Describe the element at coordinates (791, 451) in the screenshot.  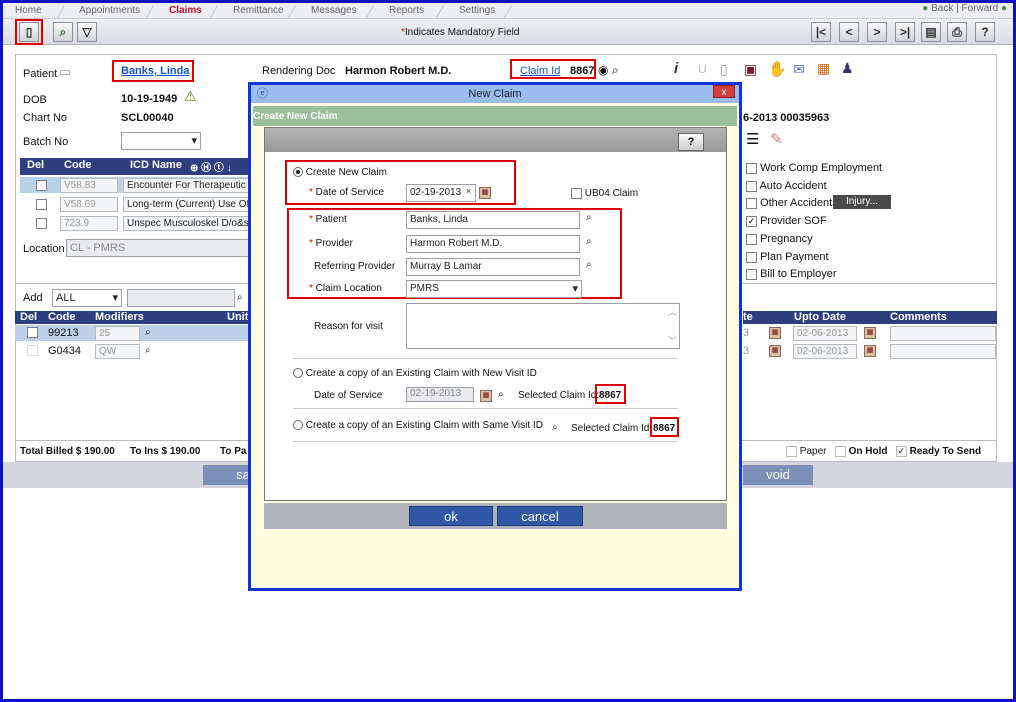
I see `paper-checkbox` at that location.